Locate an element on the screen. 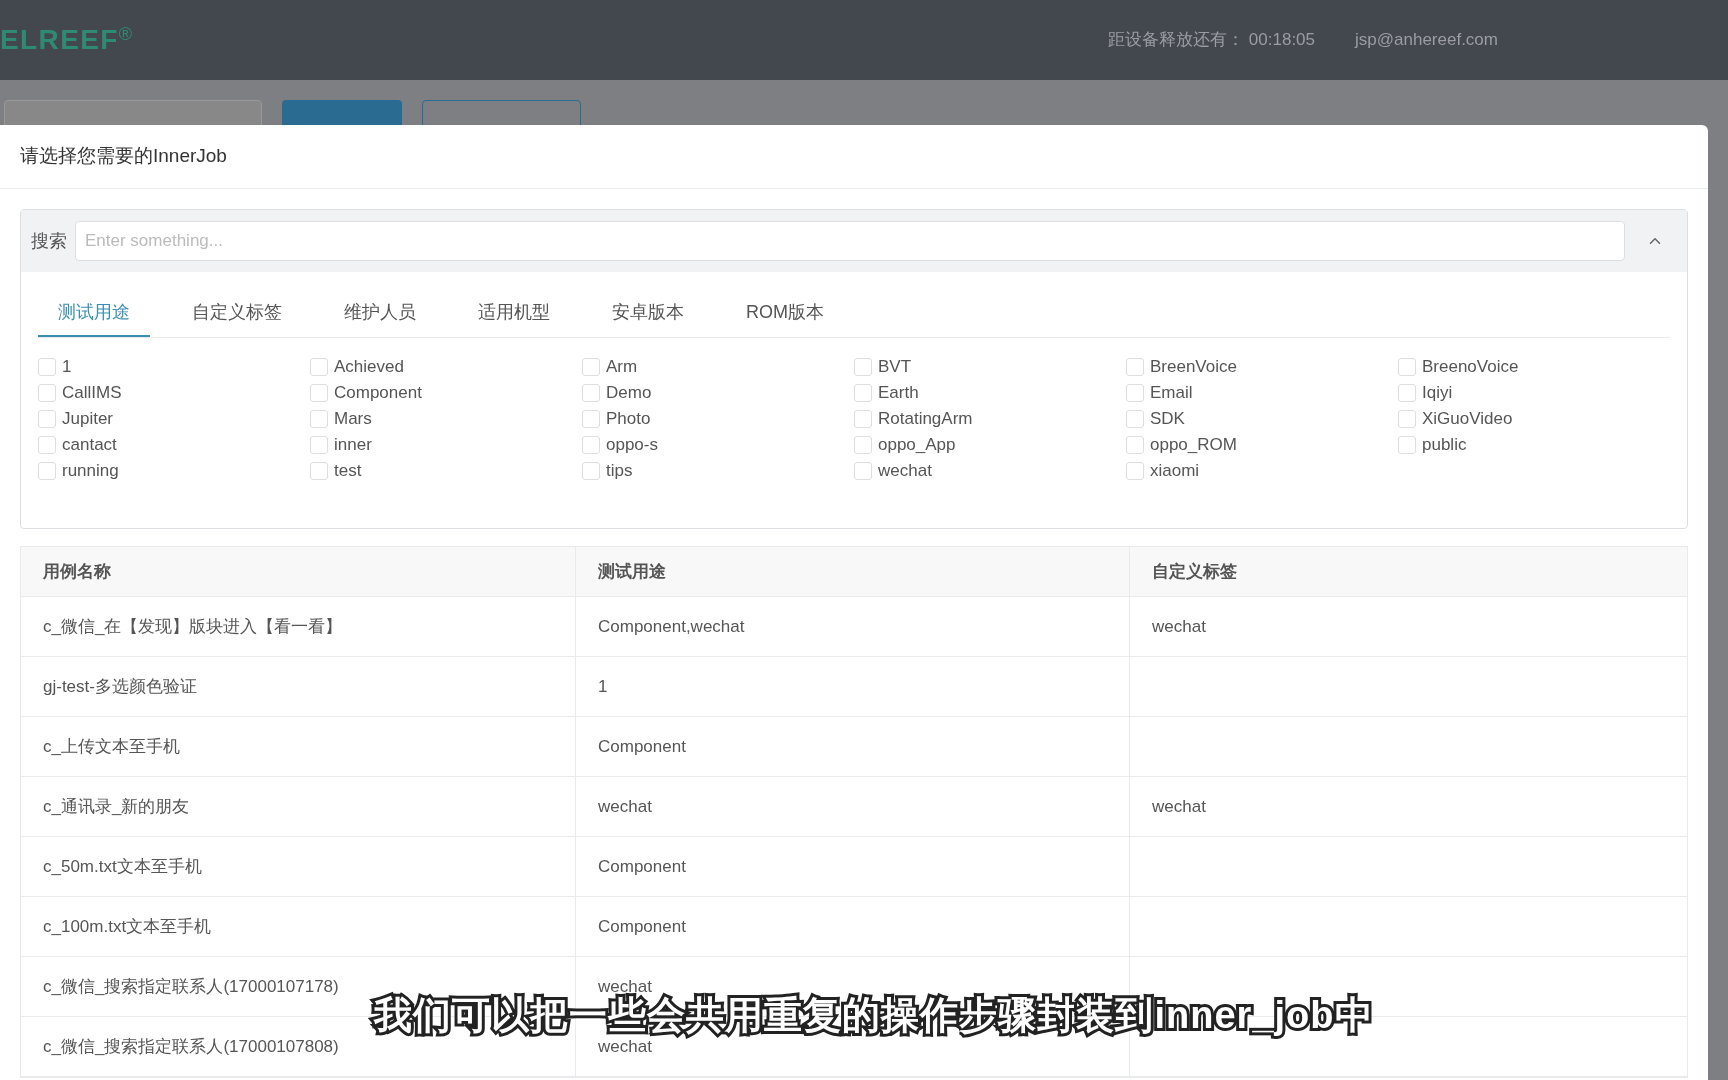  checkbox-label: running is located at coordinates (90, 471).